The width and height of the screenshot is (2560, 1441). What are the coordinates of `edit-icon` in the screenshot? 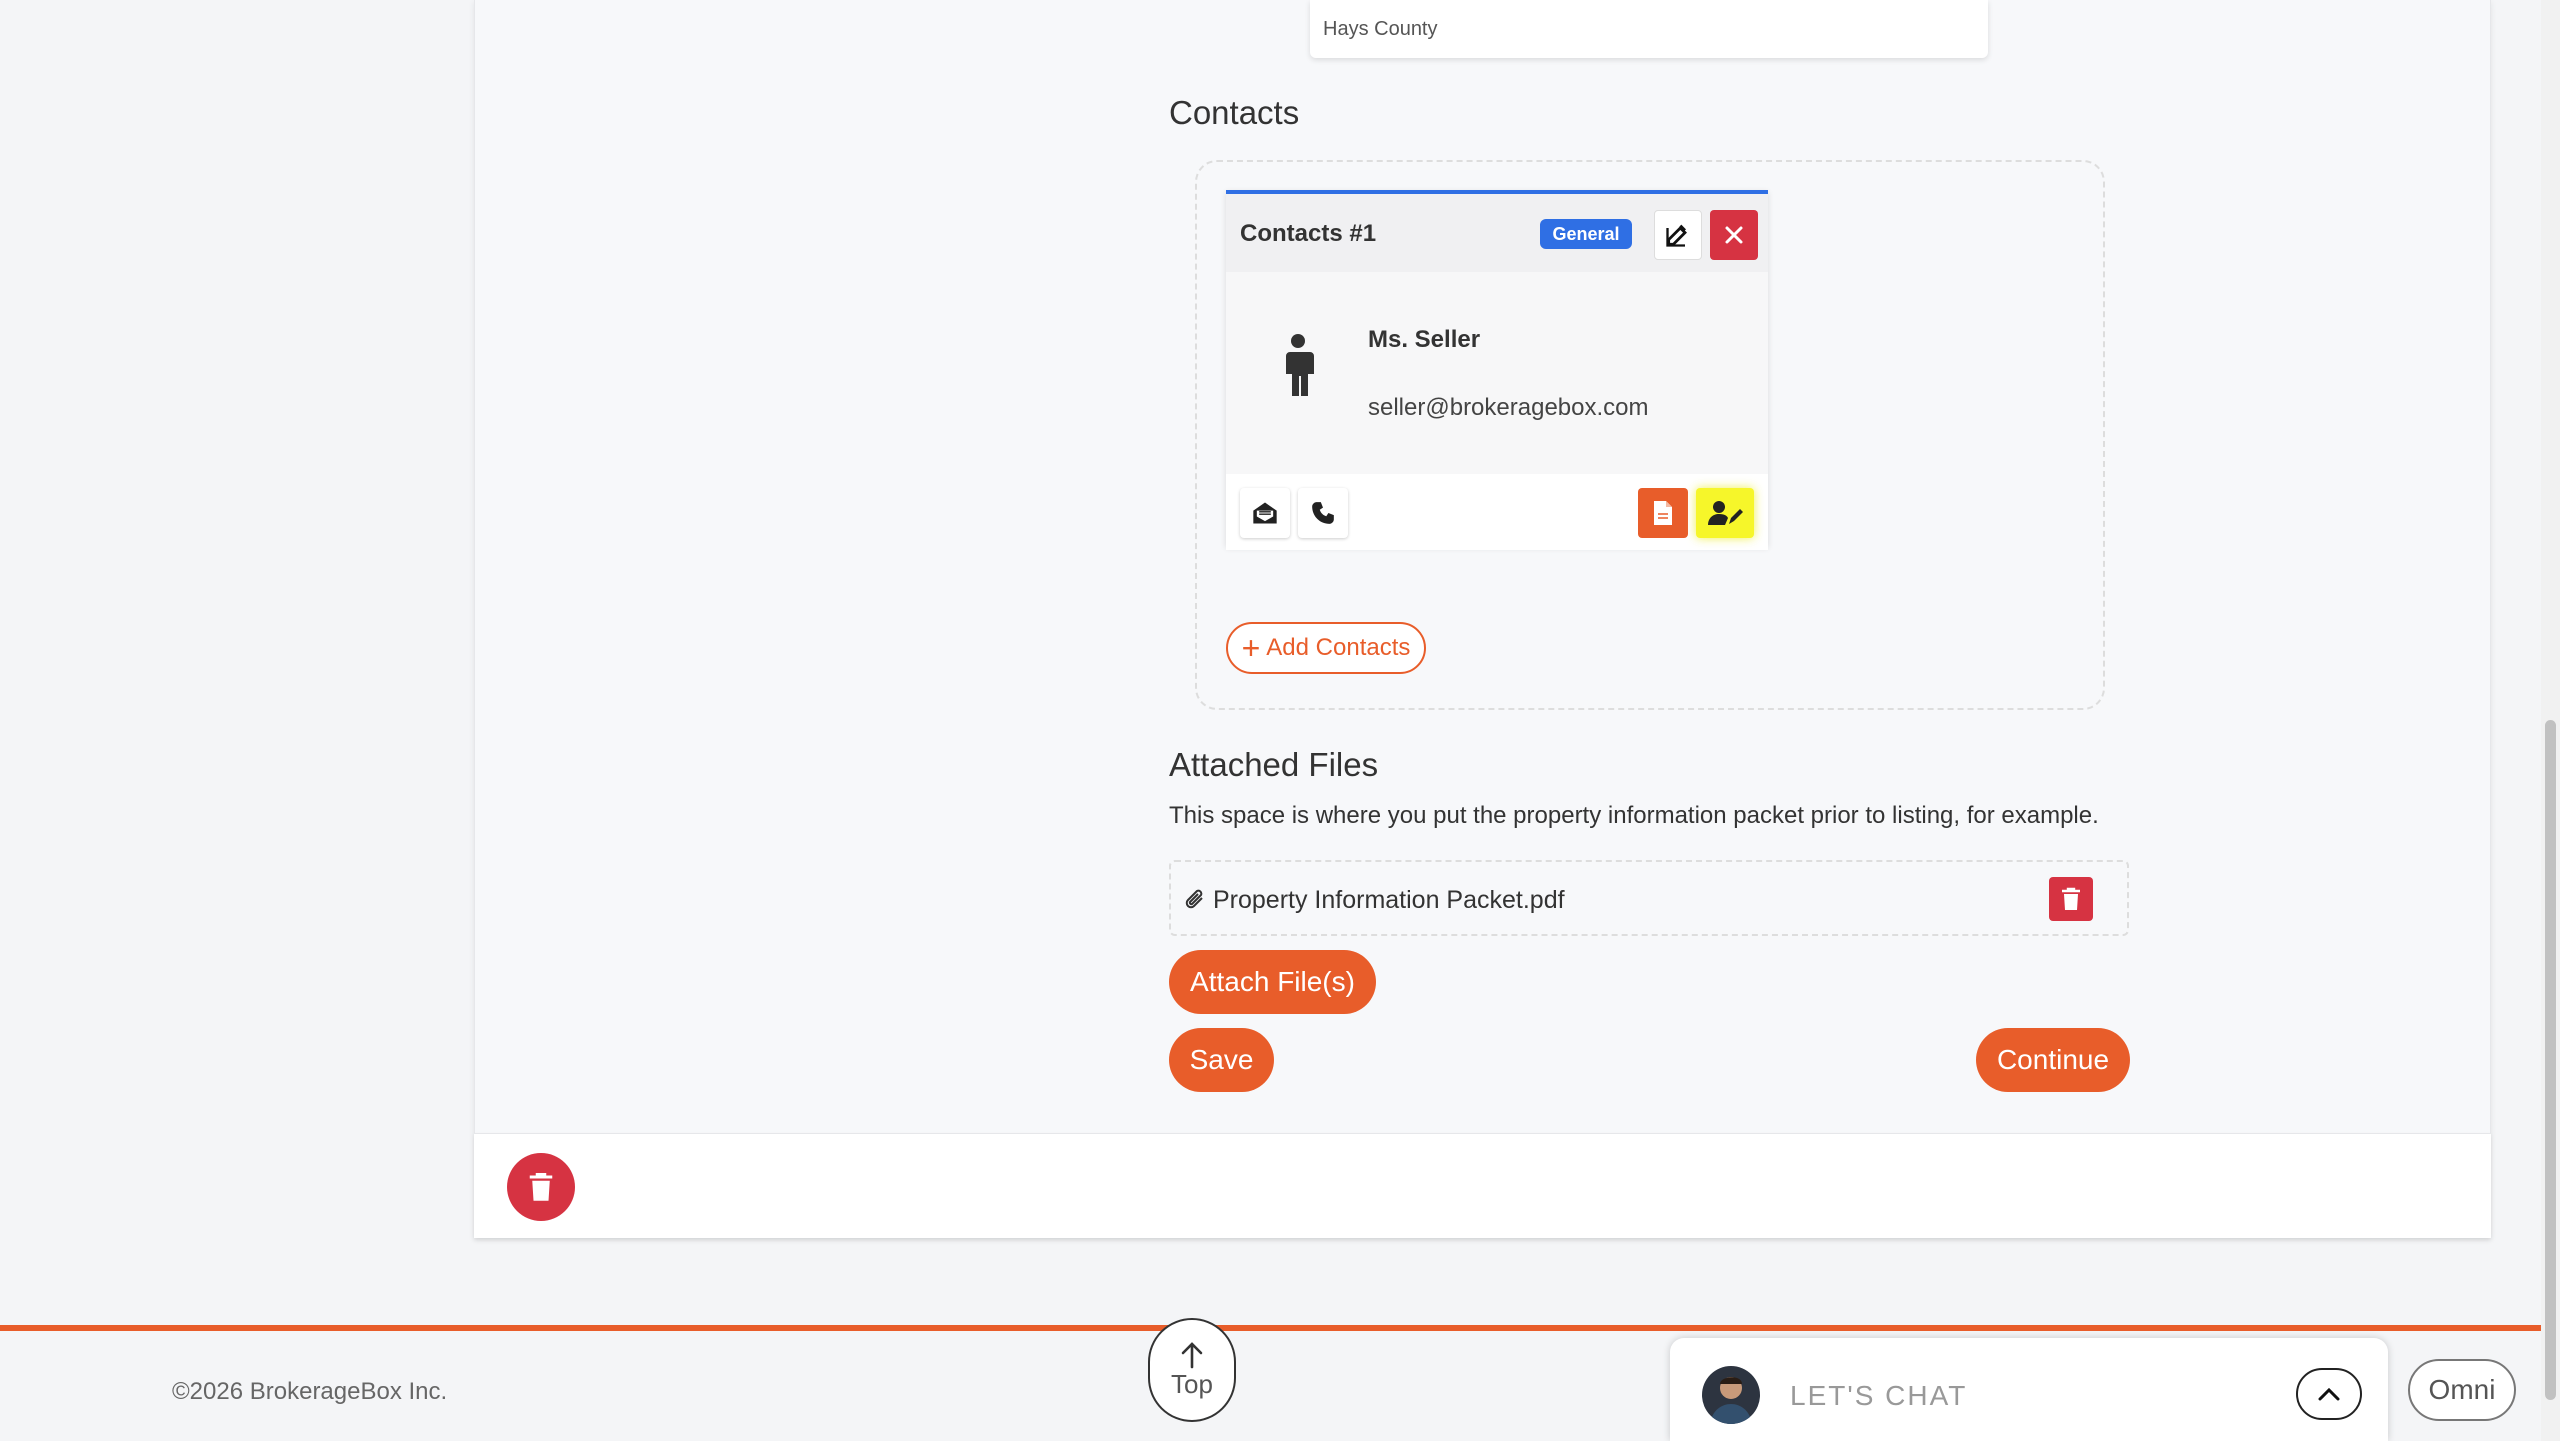 It's located at (1676, 235).